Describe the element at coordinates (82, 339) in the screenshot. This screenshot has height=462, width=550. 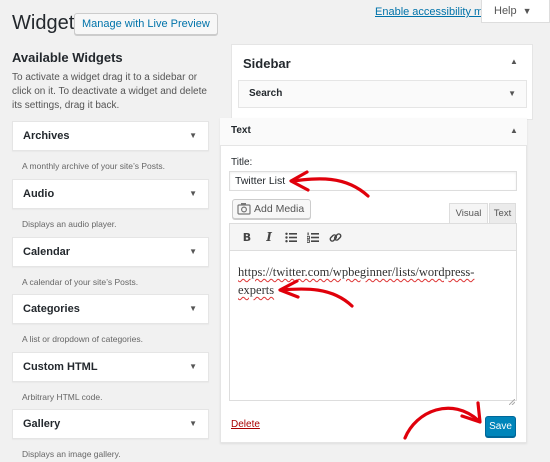
I see `widget-description: A list or dropdown of categories.` at that location.